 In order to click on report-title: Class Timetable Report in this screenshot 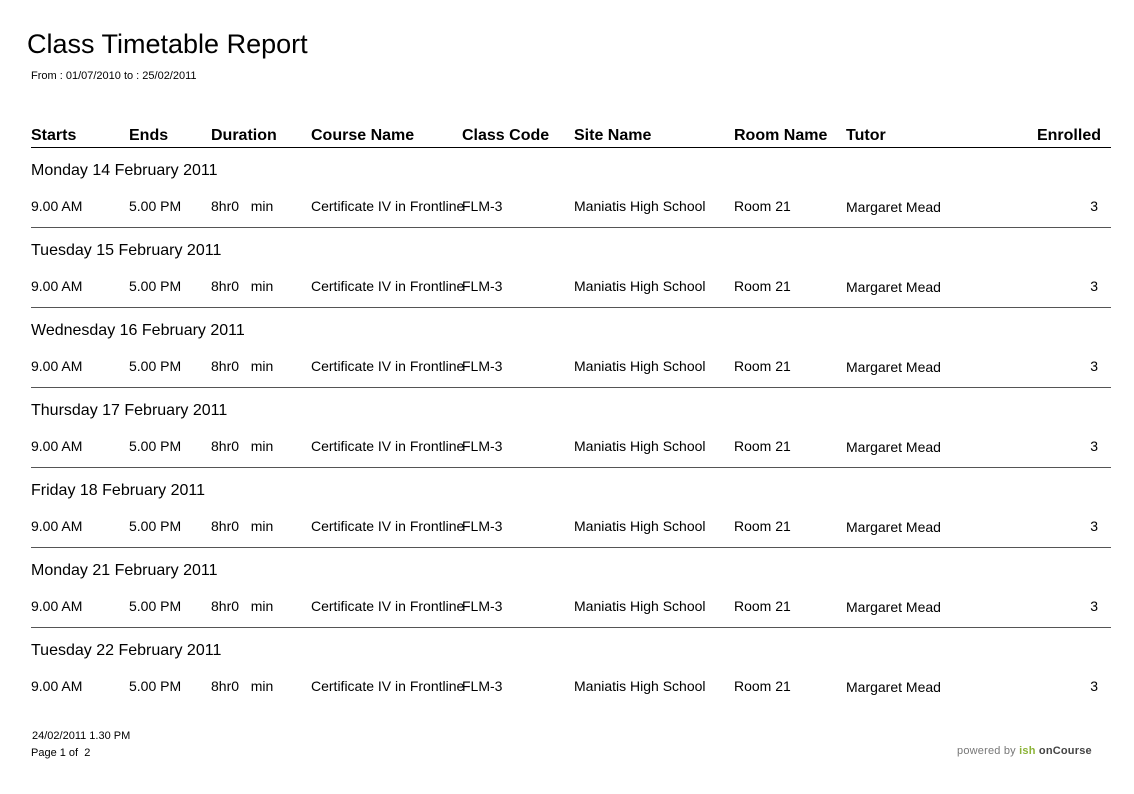, I will do `click(167, 44)`.